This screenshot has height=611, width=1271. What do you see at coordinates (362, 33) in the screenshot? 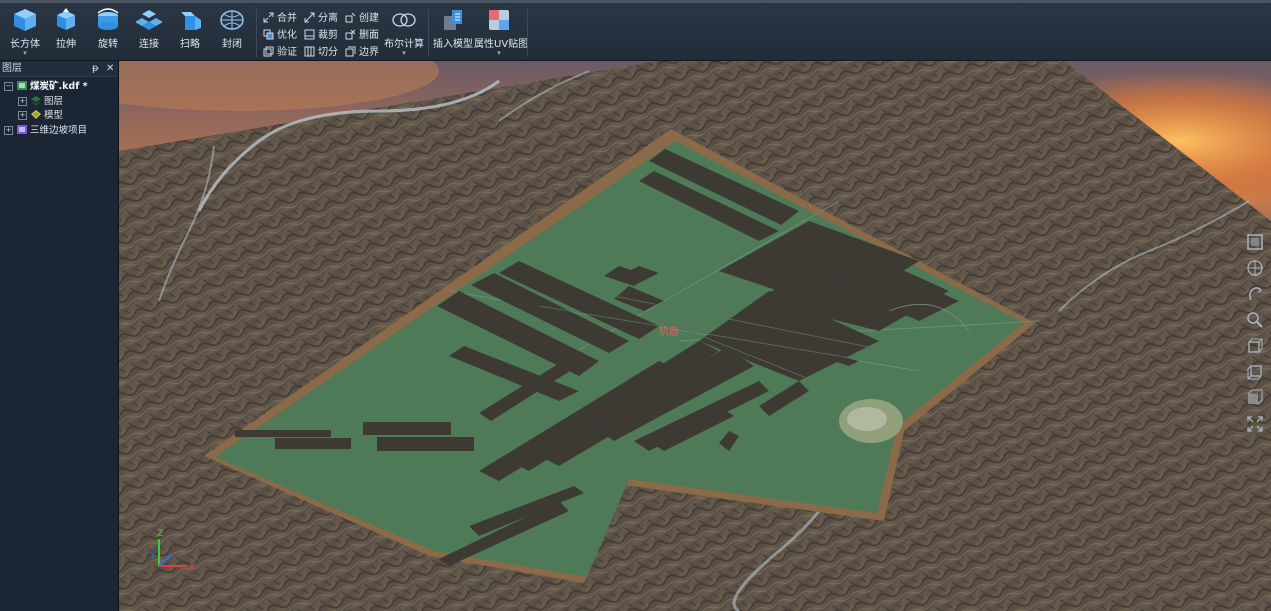
I see `delete-face-button: 删面` at bounding box center [362, 33].